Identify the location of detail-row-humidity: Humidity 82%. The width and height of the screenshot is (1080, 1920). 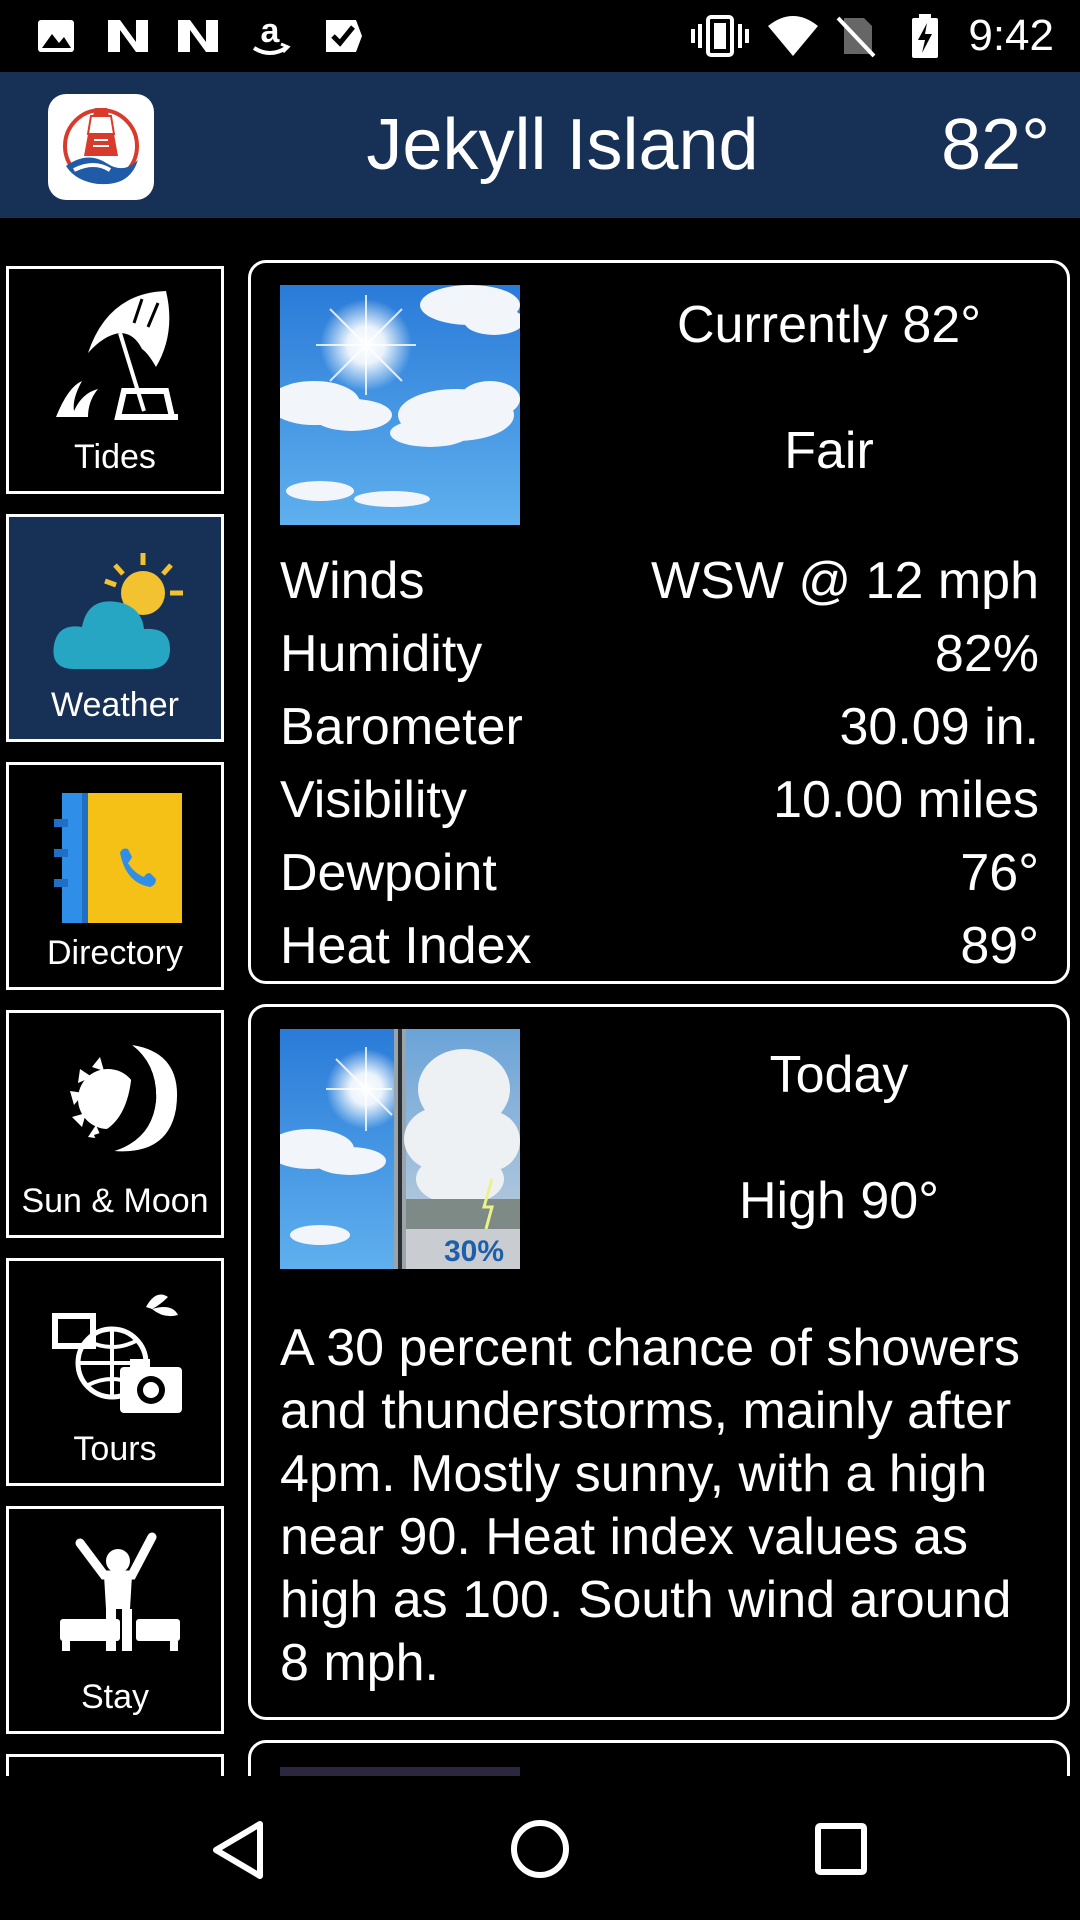
(659, 654).